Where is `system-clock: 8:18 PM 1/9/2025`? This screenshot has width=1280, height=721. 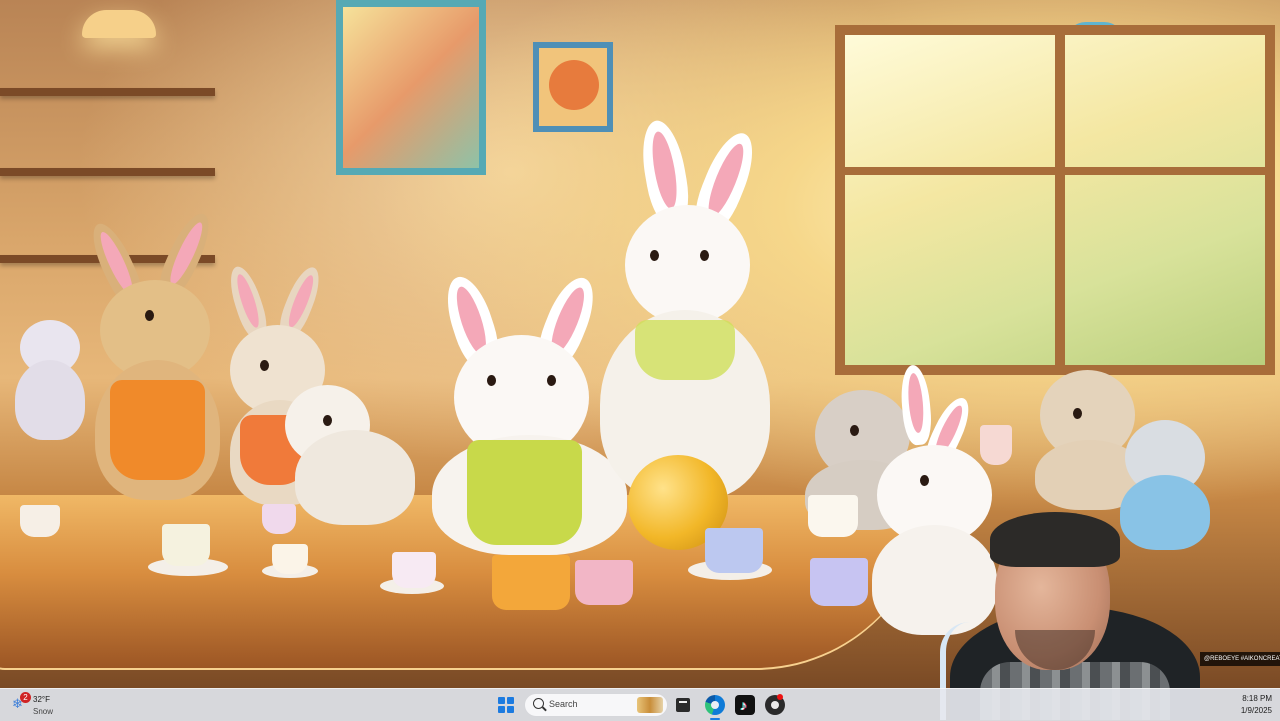 system-clock: 8:18 PM 1/9/2025 is located at coordinates (1240, 705).